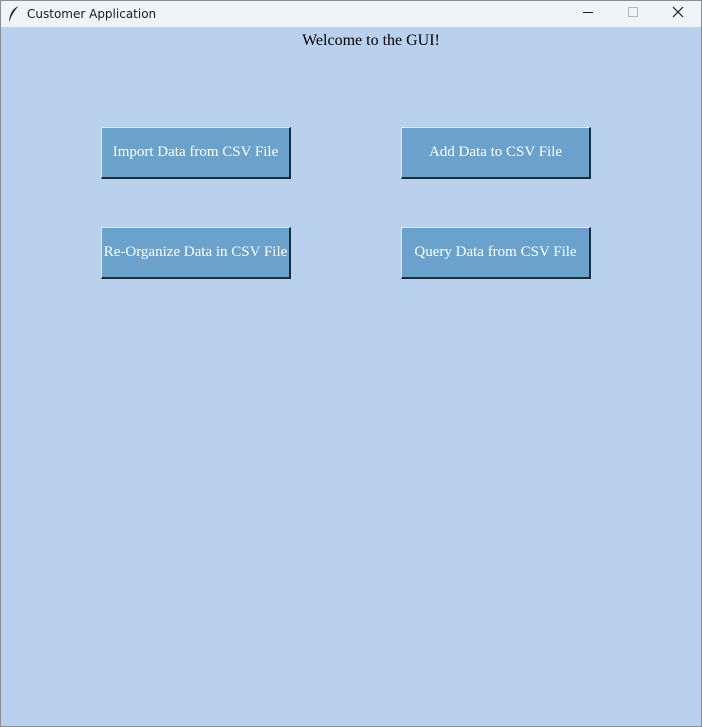  I want to click on title-bar: Customer Application, so click(351, 14).